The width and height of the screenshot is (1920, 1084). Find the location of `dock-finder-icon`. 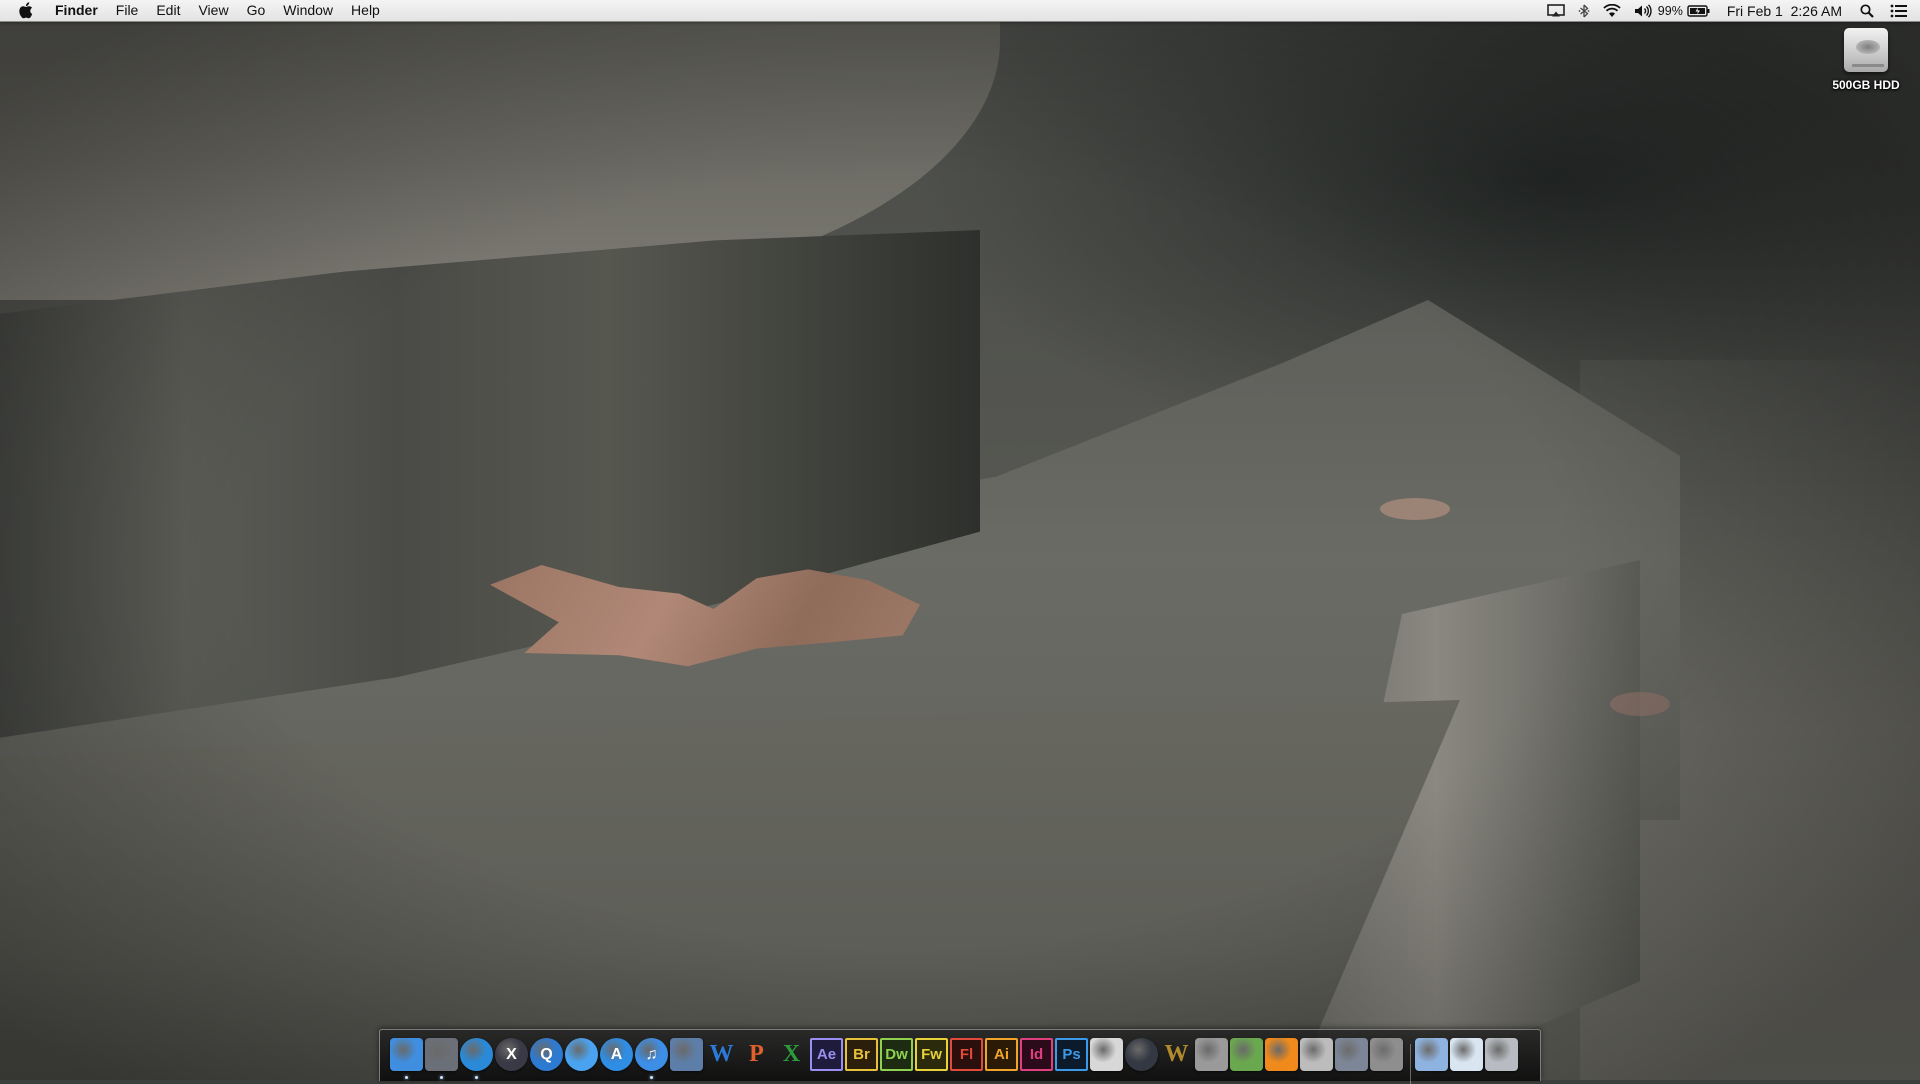

dock-finder-icon is located at coordinates (406, 1058).